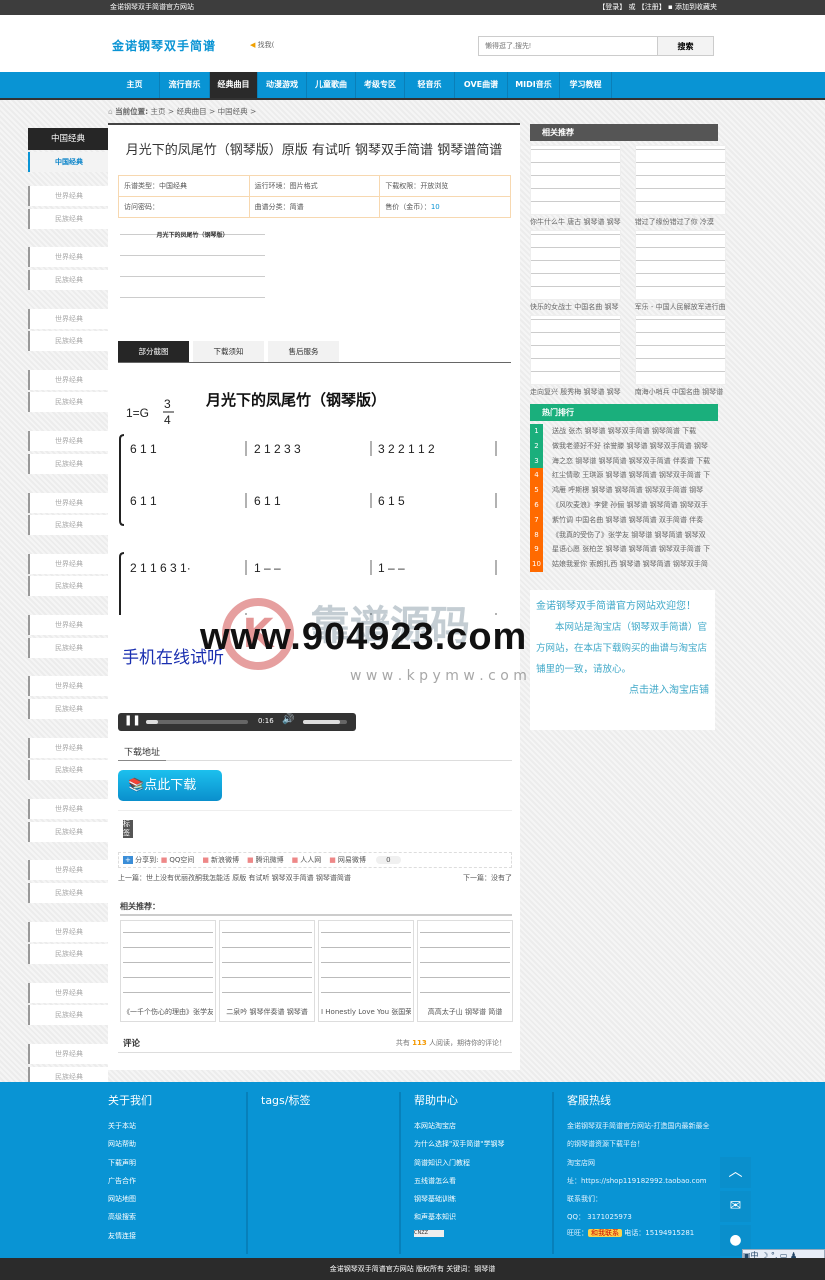 Image resolution: width=825 pixels, height=1280 pixels. What do you see at coordinates (586, 85) in the screenshot?
I see `nav-item: 学习教程` at bounding box center [586, 85].